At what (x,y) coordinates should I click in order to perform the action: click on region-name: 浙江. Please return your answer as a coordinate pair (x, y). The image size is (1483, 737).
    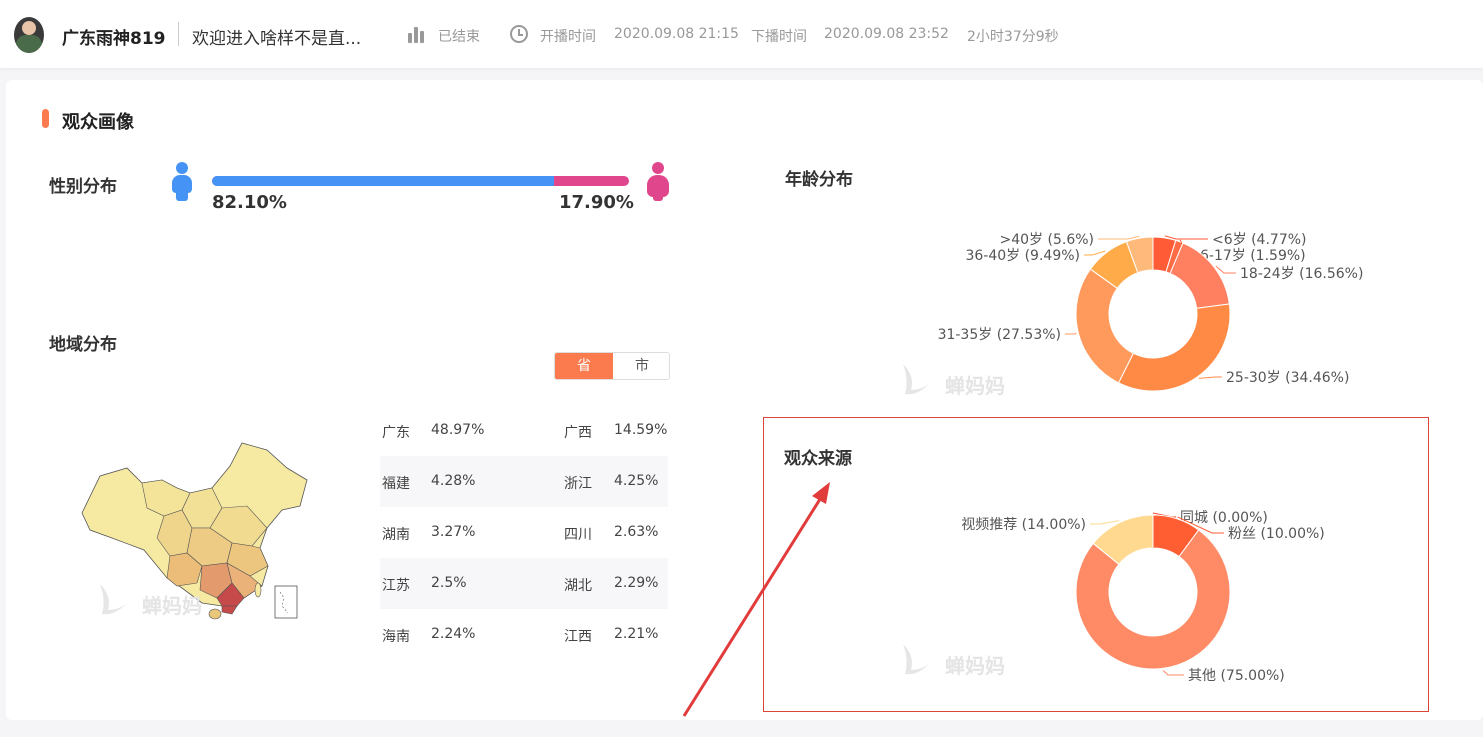
    Looking at the image, I should click on (578, 484).